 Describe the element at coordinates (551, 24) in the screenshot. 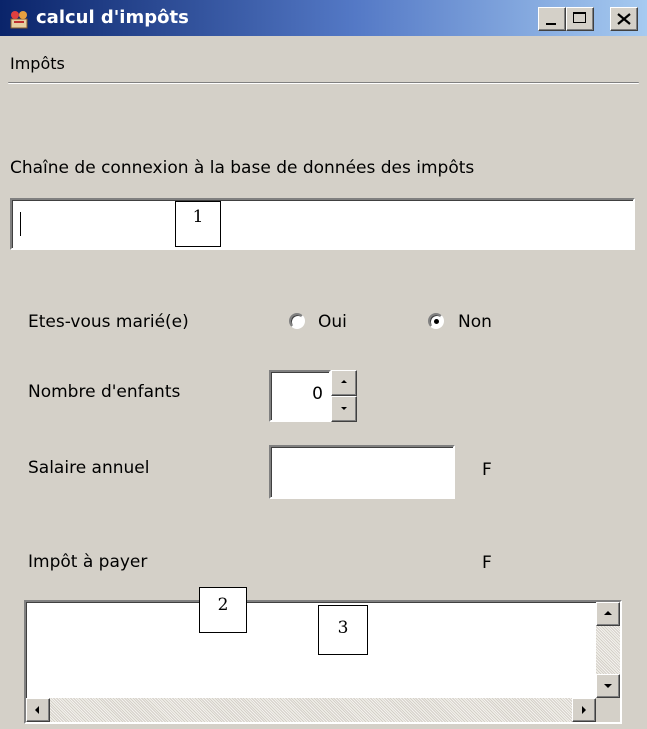

I see `minimize-icon` at that location.